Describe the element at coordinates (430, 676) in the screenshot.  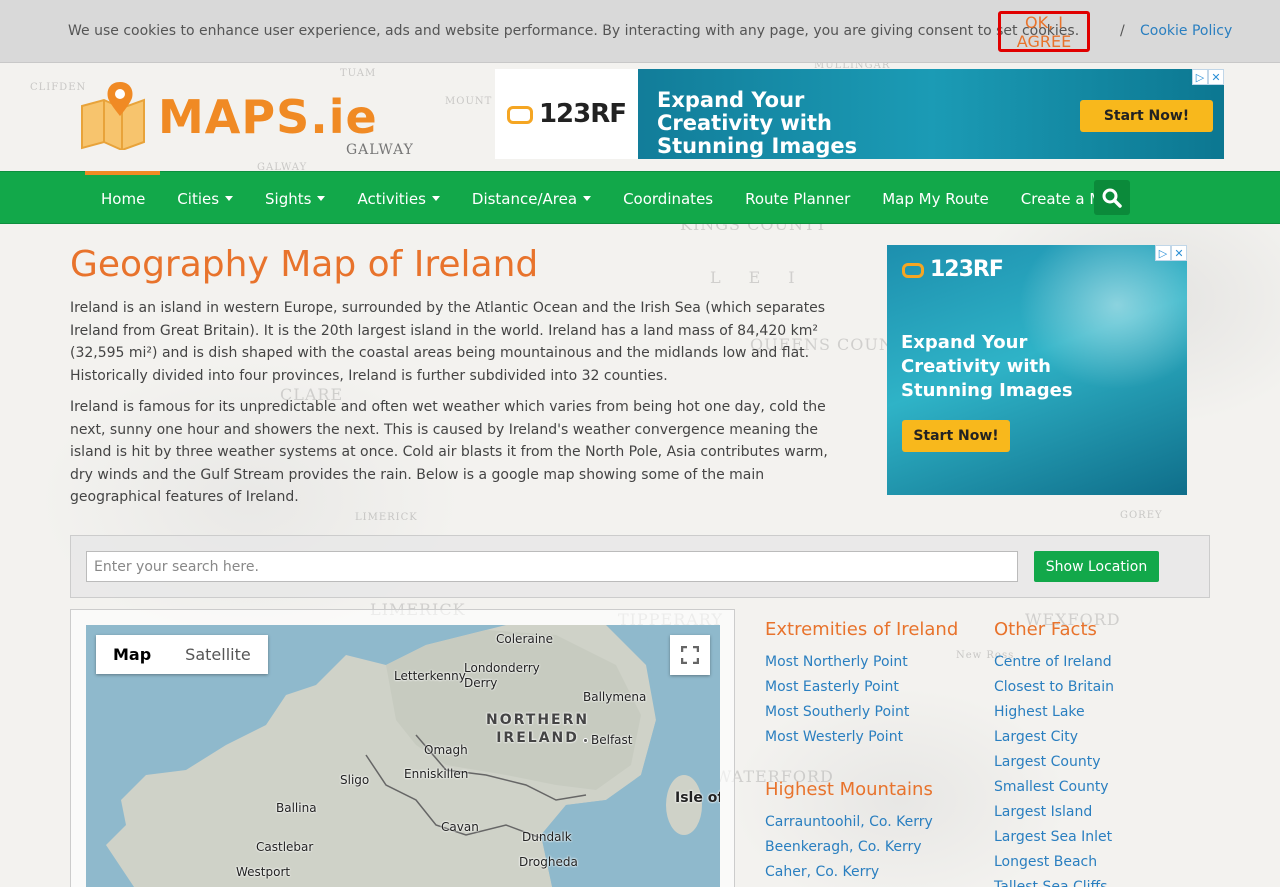
I see `map-label-letterkenny: Letterkenny` at that location.